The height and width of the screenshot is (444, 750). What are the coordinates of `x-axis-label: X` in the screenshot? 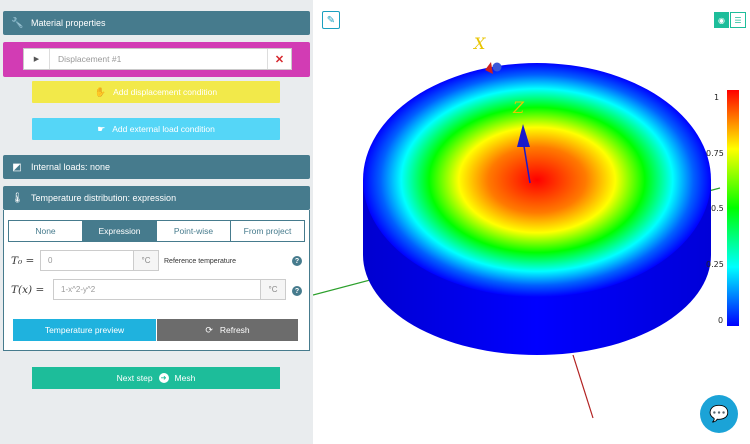 It's located at (479, 43).